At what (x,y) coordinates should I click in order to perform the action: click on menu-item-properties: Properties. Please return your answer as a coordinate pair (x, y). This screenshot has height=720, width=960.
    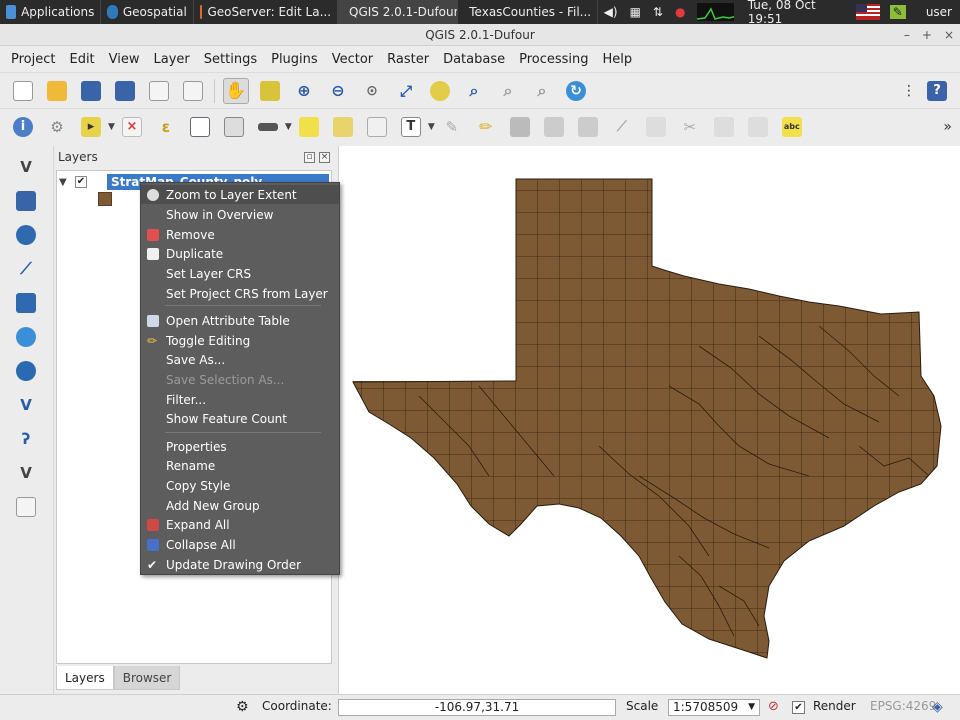
    Looking at the image, I should click on (240, 446).